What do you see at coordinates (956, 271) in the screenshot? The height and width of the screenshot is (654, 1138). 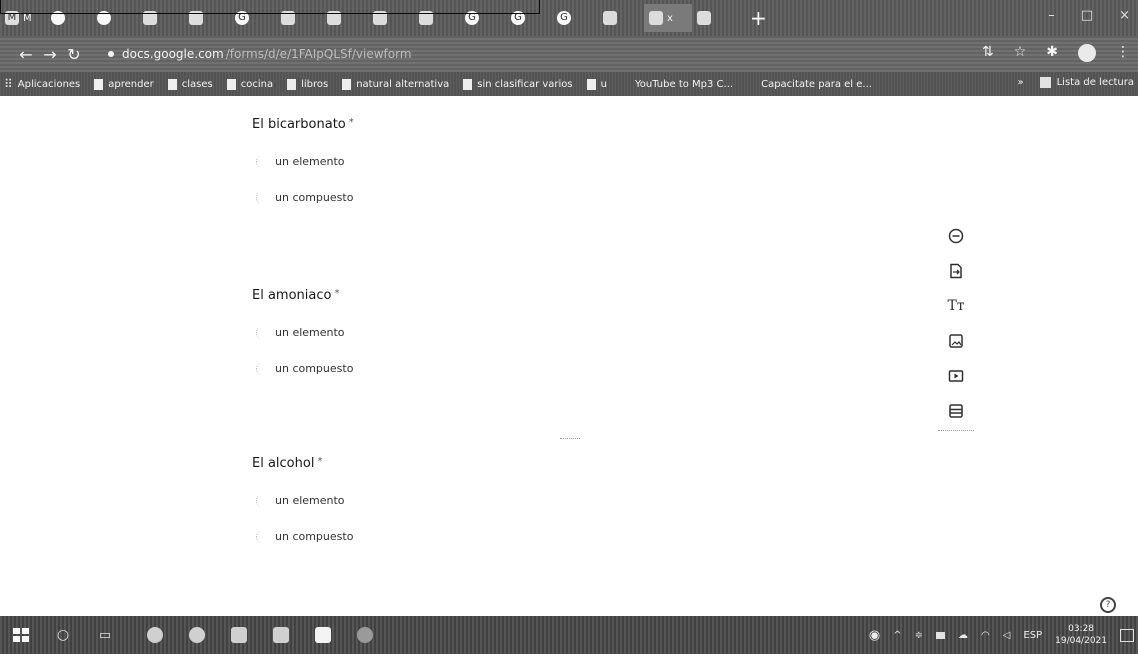 I see `import-questions-button` at bounding box center [956, 271].